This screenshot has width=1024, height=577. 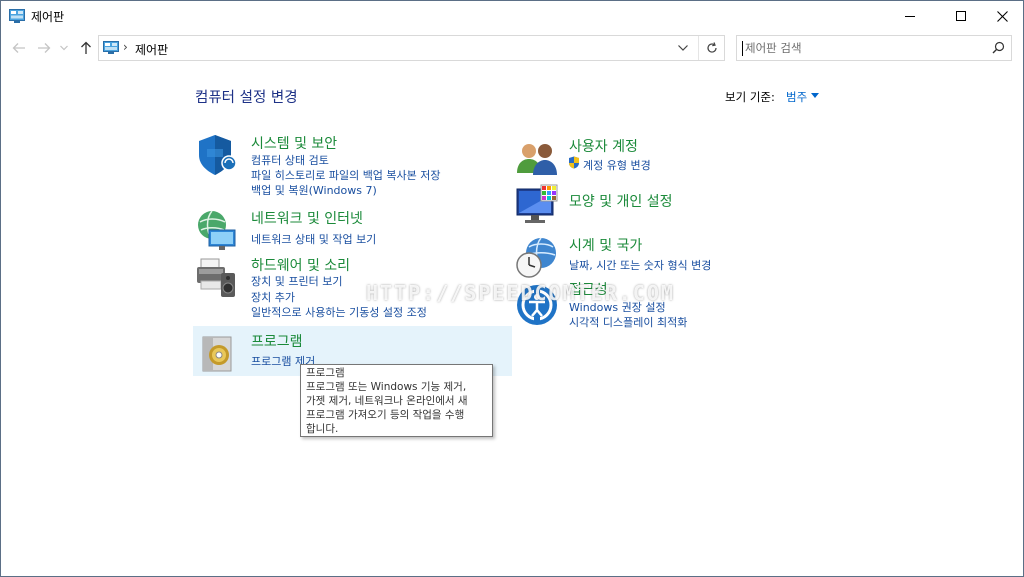 What do you see at coordinates (346, 175) in the screenshot?
I see `link-file-history: 파일 히스토리로 파일의 백업 복사본 저장` at bounding box center [346, 175].